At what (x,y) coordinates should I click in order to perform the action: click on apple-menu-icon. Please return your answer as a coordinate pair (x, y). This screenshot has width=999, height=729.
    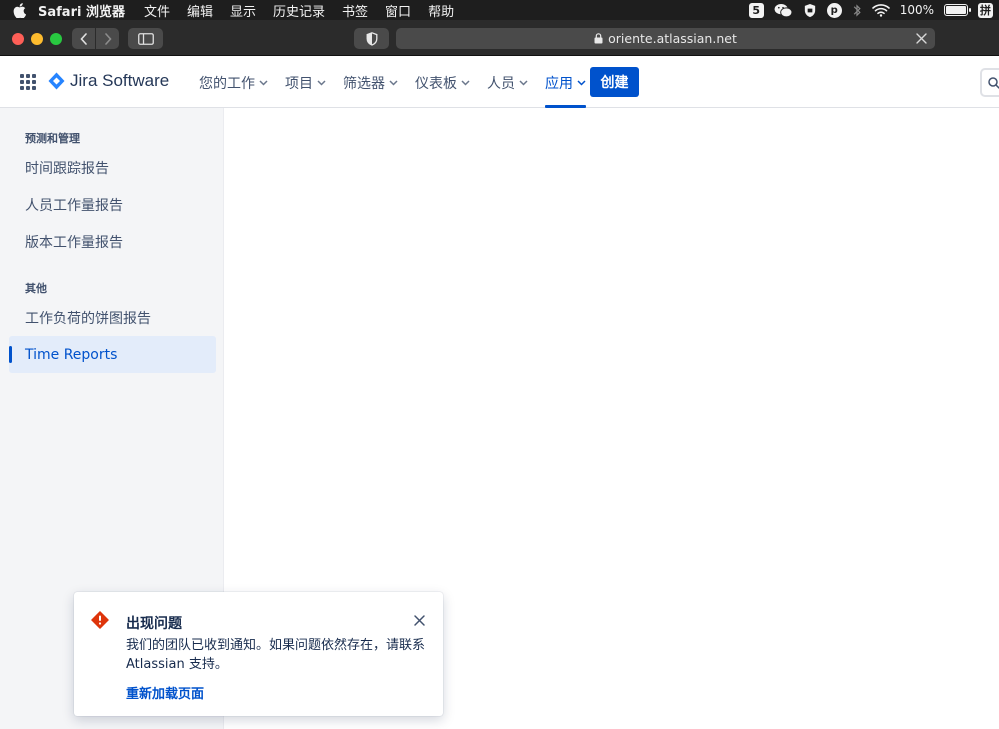
    Looking at the image, I should click on (19, 10).